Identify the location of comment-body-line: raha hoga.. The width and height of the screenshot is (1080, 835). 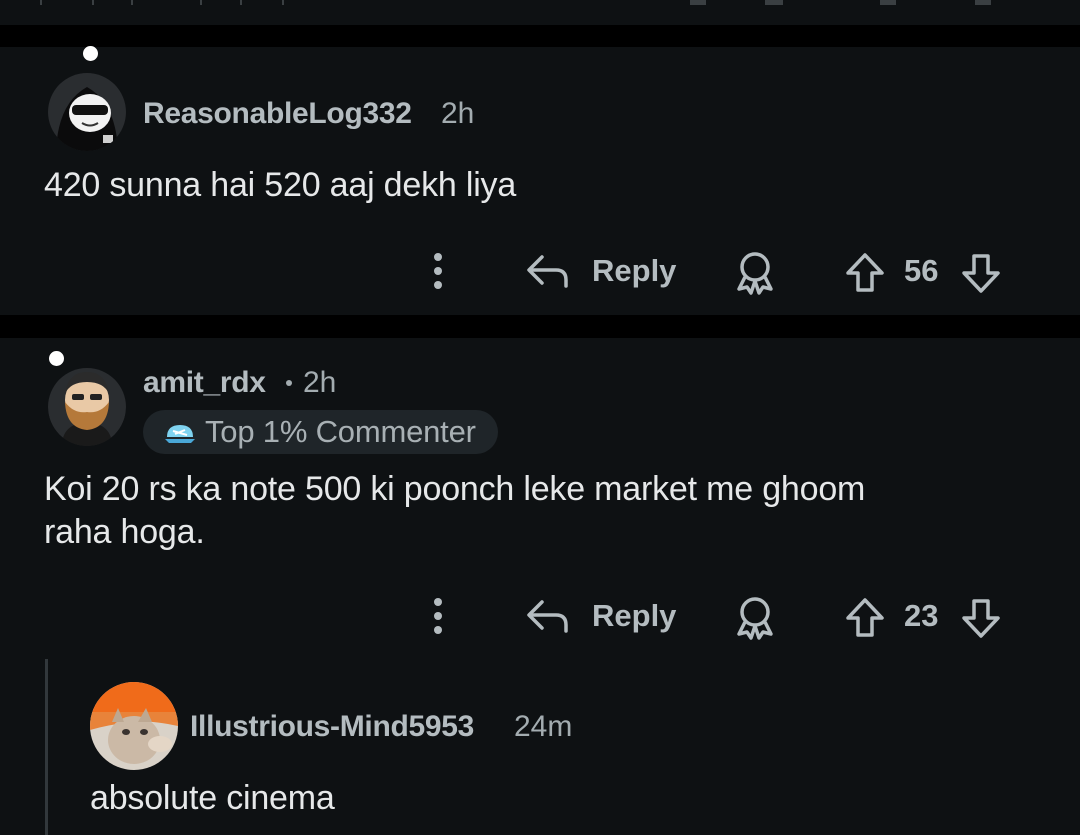
(124, 532).